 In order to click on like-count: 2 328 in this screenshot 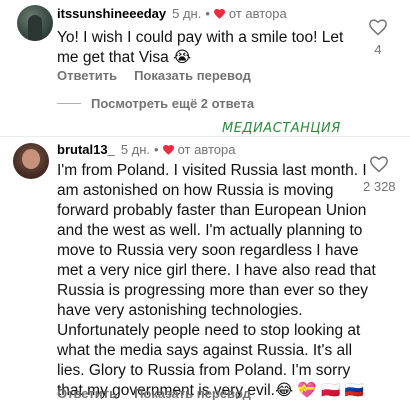, I will do `click(379, 186)`.